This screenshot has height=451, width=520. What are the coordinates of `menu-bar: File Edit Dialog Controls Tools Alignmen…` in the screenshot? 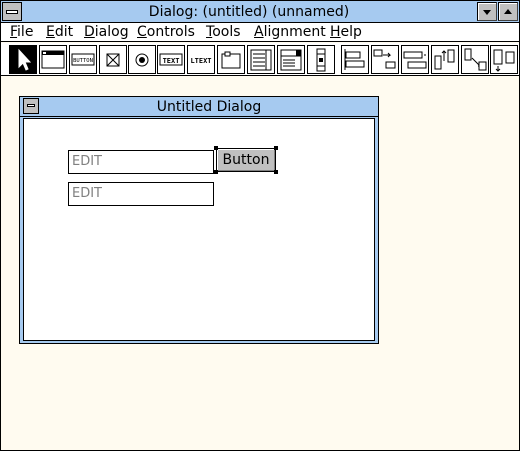 It's located at (260, 32).